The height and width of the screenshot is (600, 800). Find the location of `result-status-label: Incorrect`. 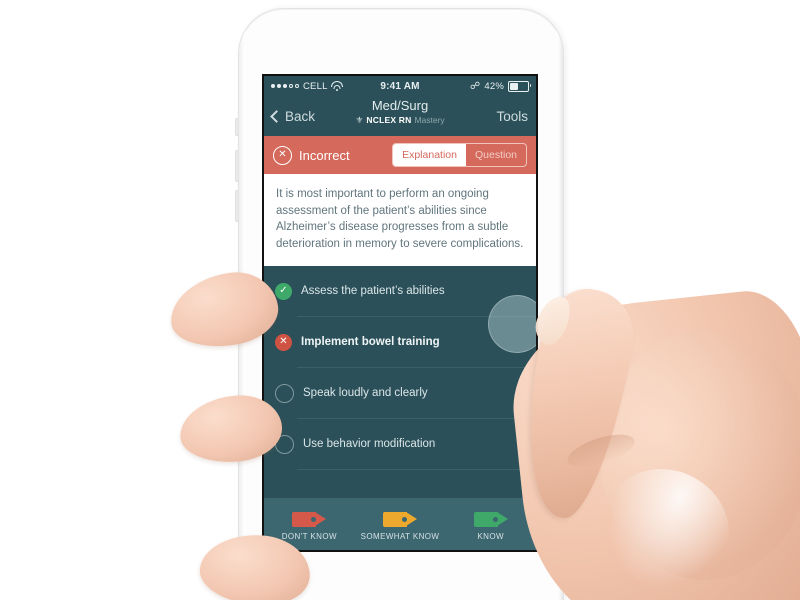

result-status-label: Incorrect is located at coordinates (324, 155).